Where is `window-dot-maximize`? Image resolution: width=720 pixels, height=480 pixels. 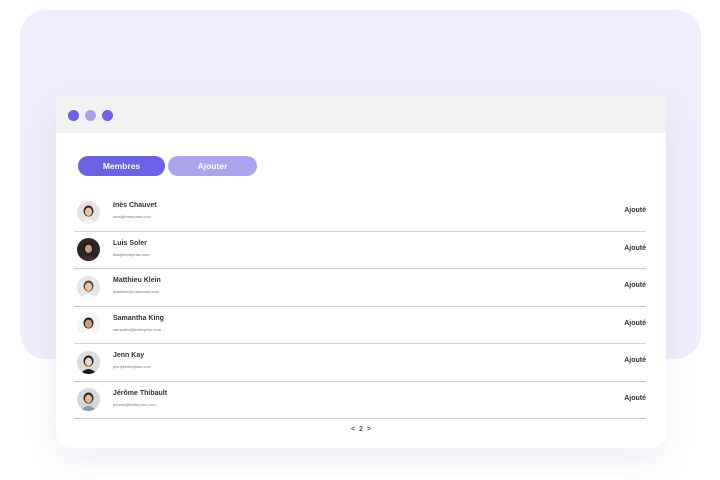 window-dot-maximize is located at coordinates (107, 115).